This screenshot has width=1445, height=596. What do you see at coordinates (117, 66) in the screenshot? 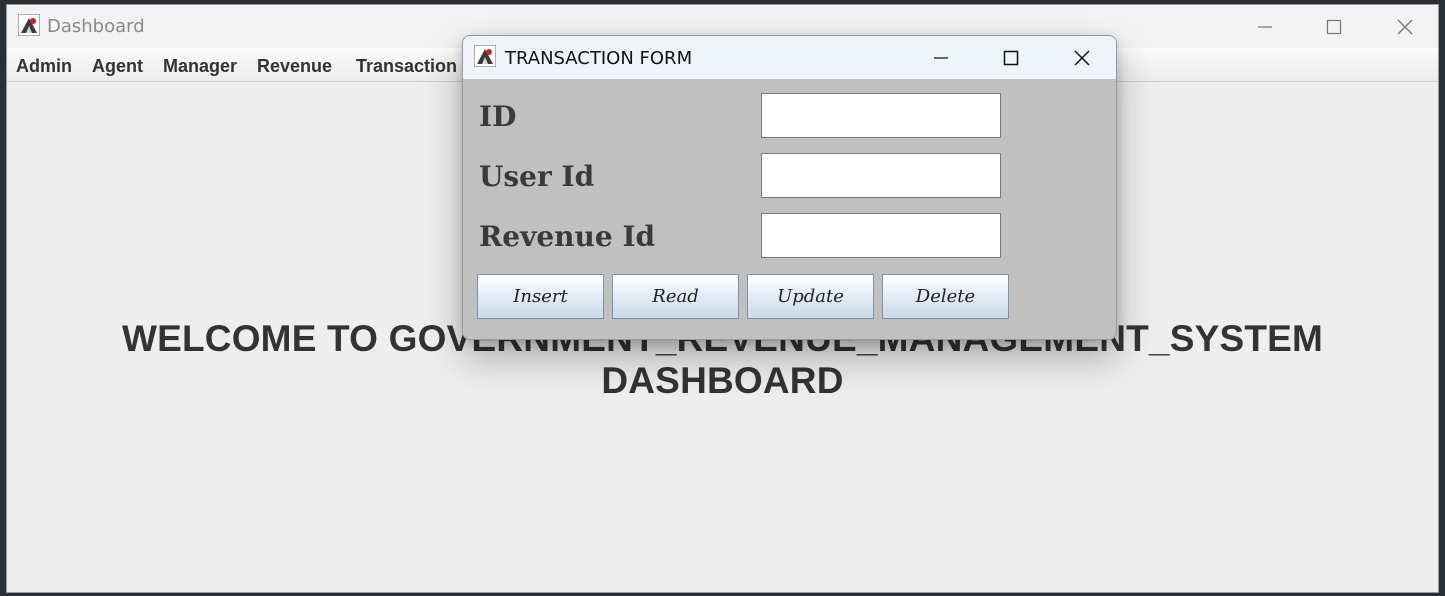
I see `menu-agent: Agent` at bounding box center [117, 66].